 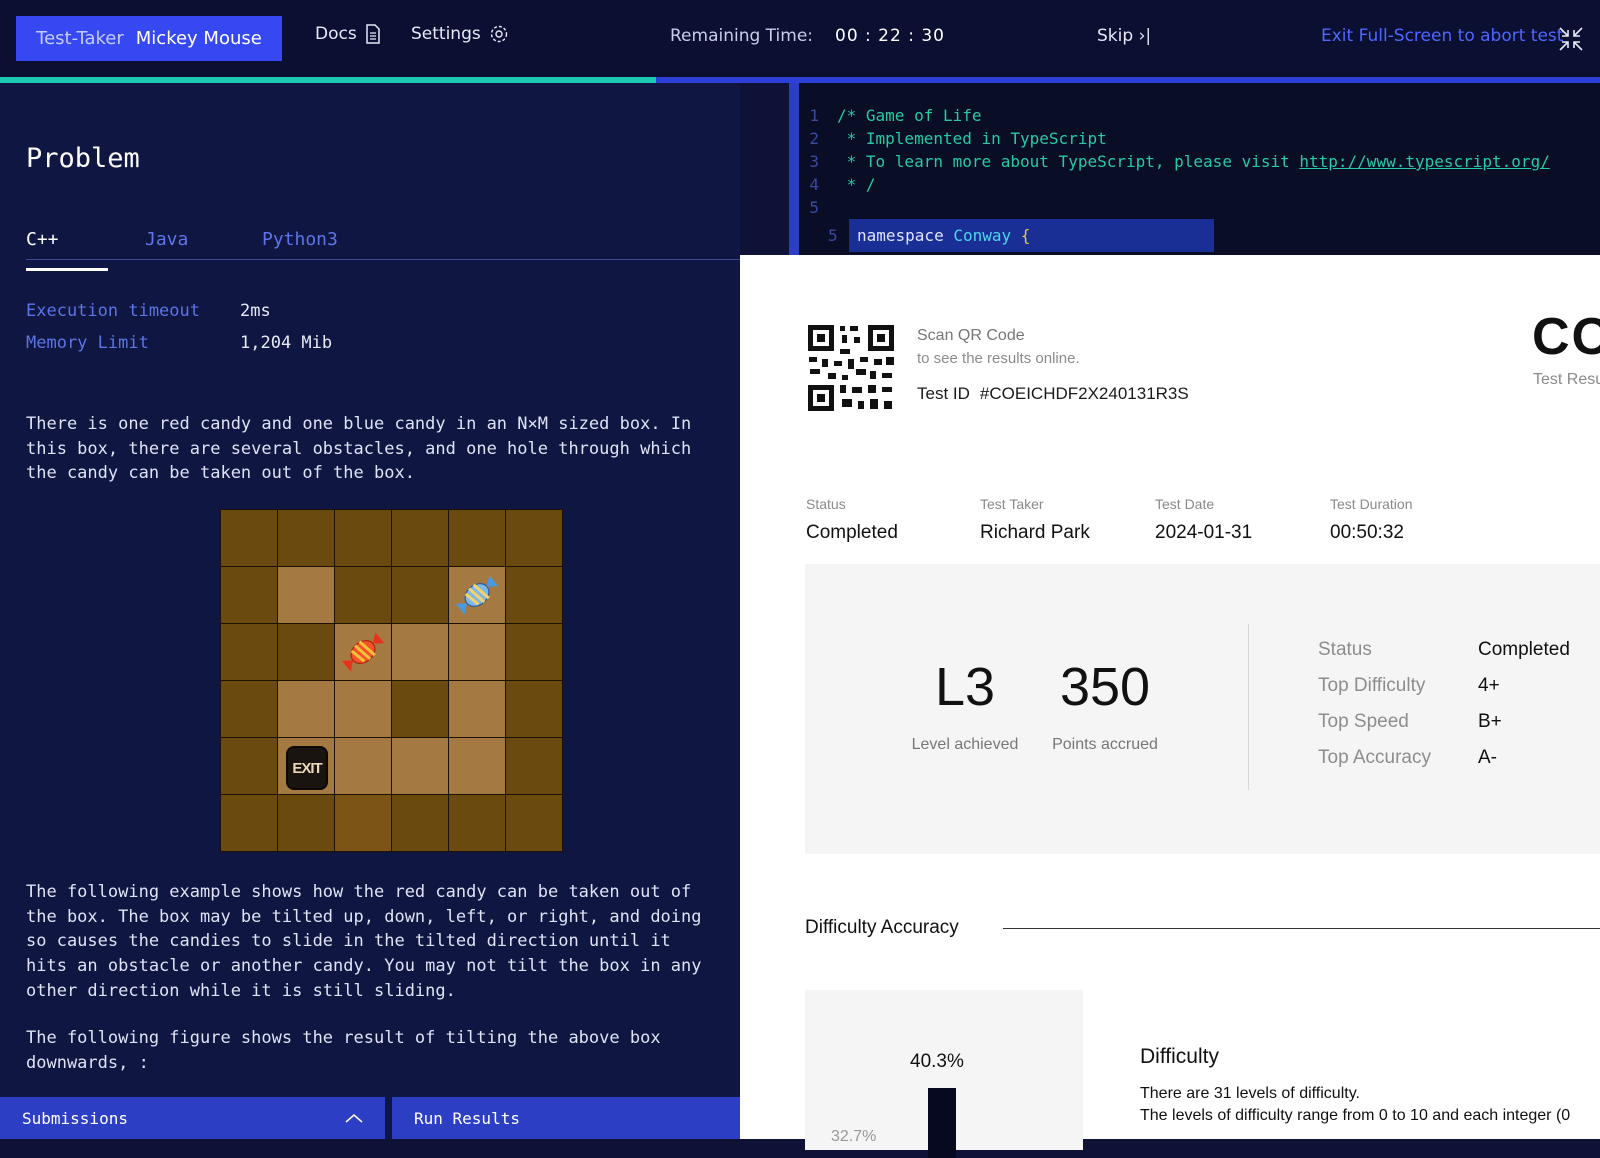 What do you see at coordinates (80, 38) in the screenshot?
I see `test-taker-label: Test-Taker` at bounding box center [80, 38].